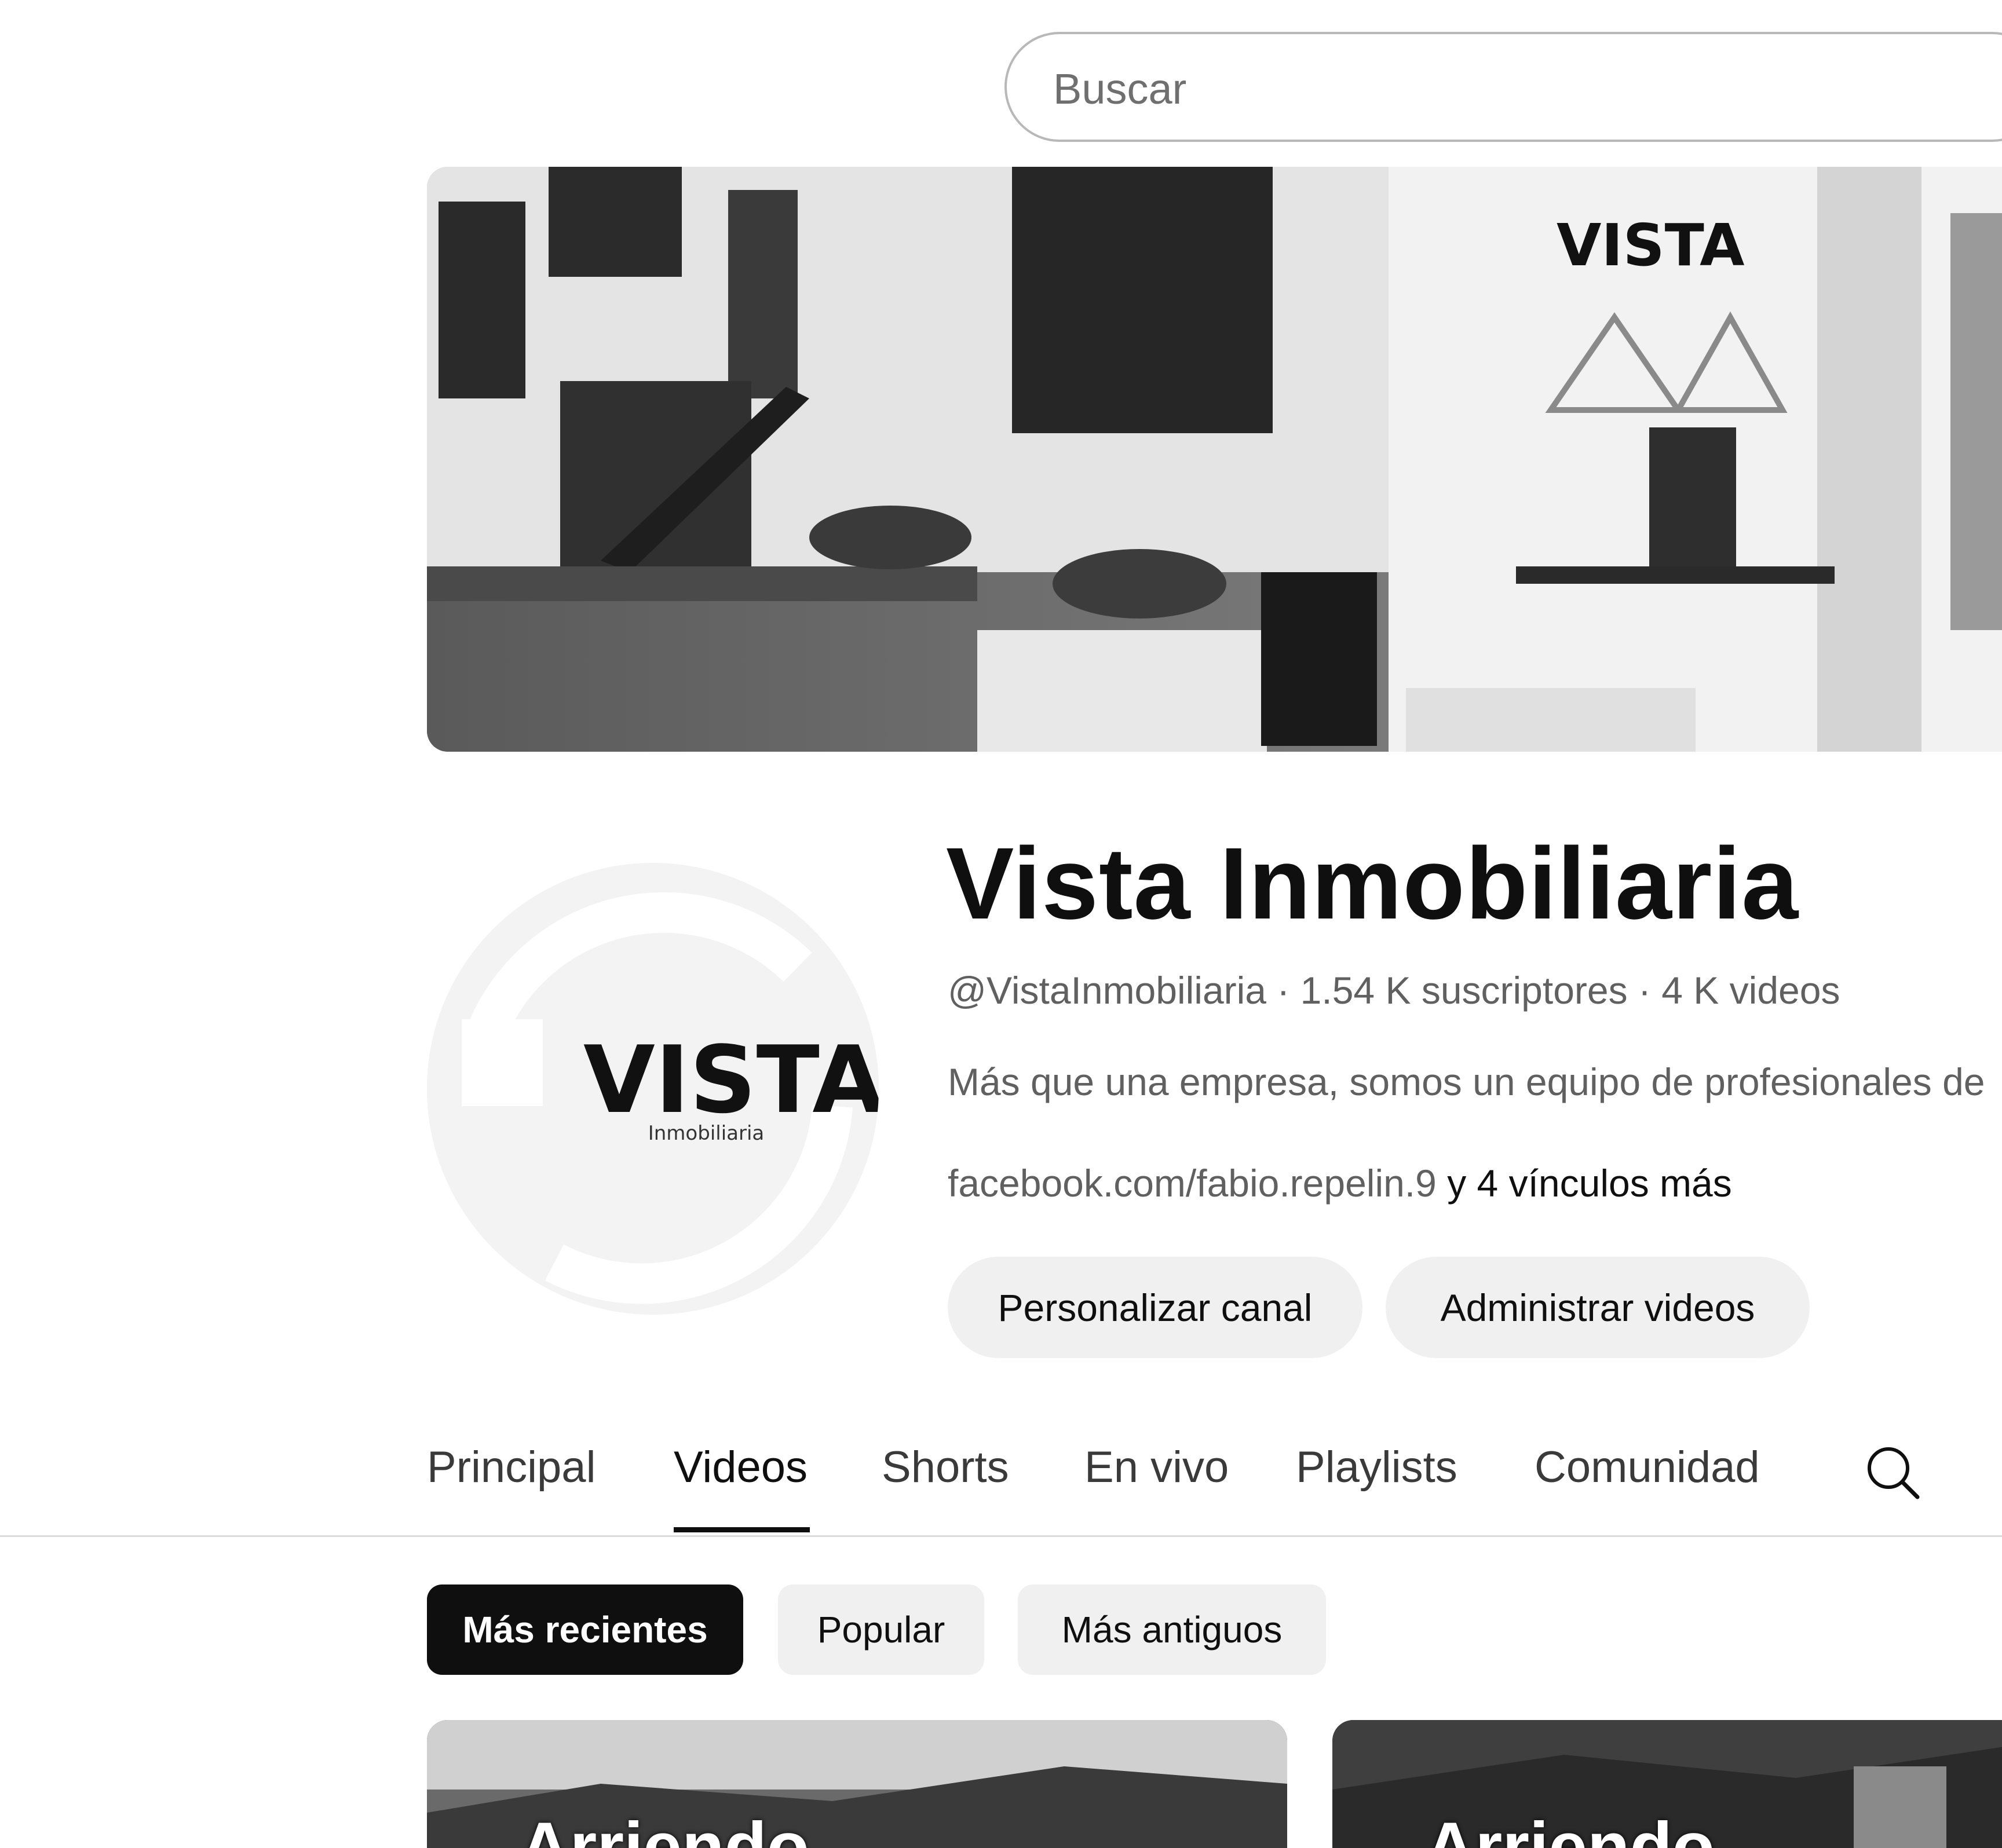 This screenshot has width=2002, height=1848. I want to click on video-count: 4 K videos, so click(1750, 990).